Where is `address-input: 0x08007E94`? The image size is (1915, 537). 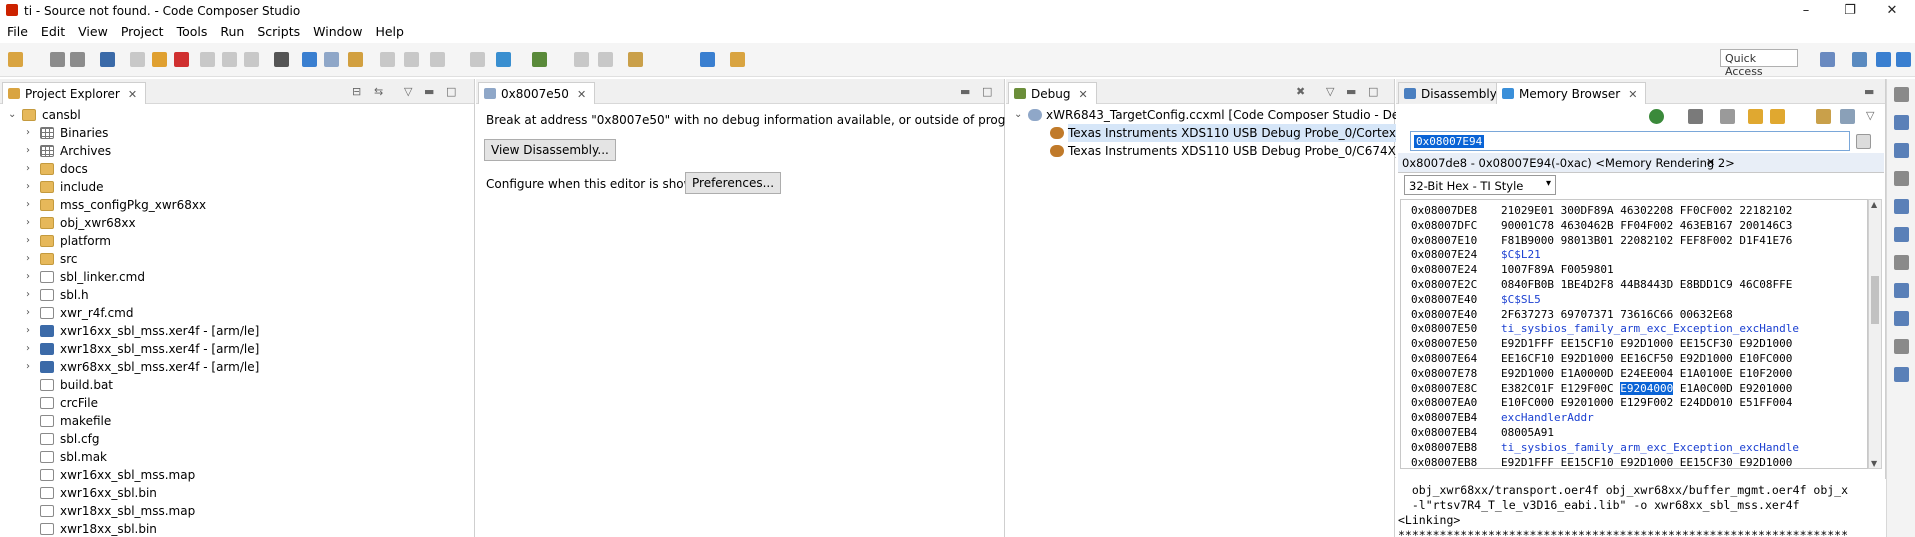
address-input: 0x08007E94 is located at coordinates (1449, 141).